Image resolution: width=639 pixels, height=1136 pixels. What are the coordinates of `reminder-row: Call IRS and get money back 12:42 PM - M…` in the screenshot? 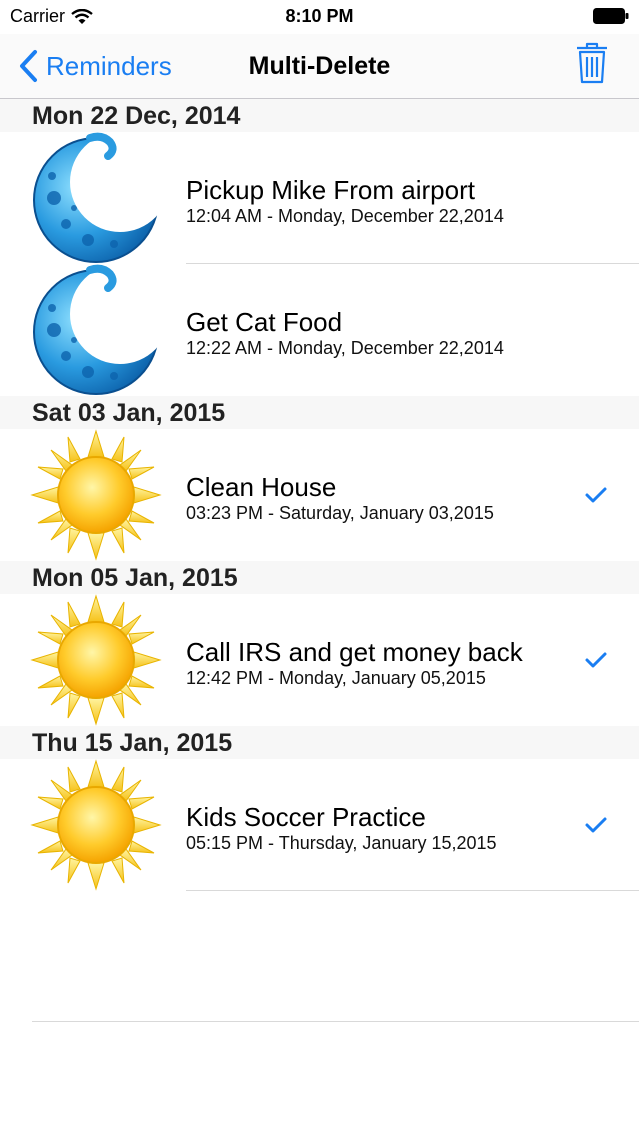 It's located at (319, 660).